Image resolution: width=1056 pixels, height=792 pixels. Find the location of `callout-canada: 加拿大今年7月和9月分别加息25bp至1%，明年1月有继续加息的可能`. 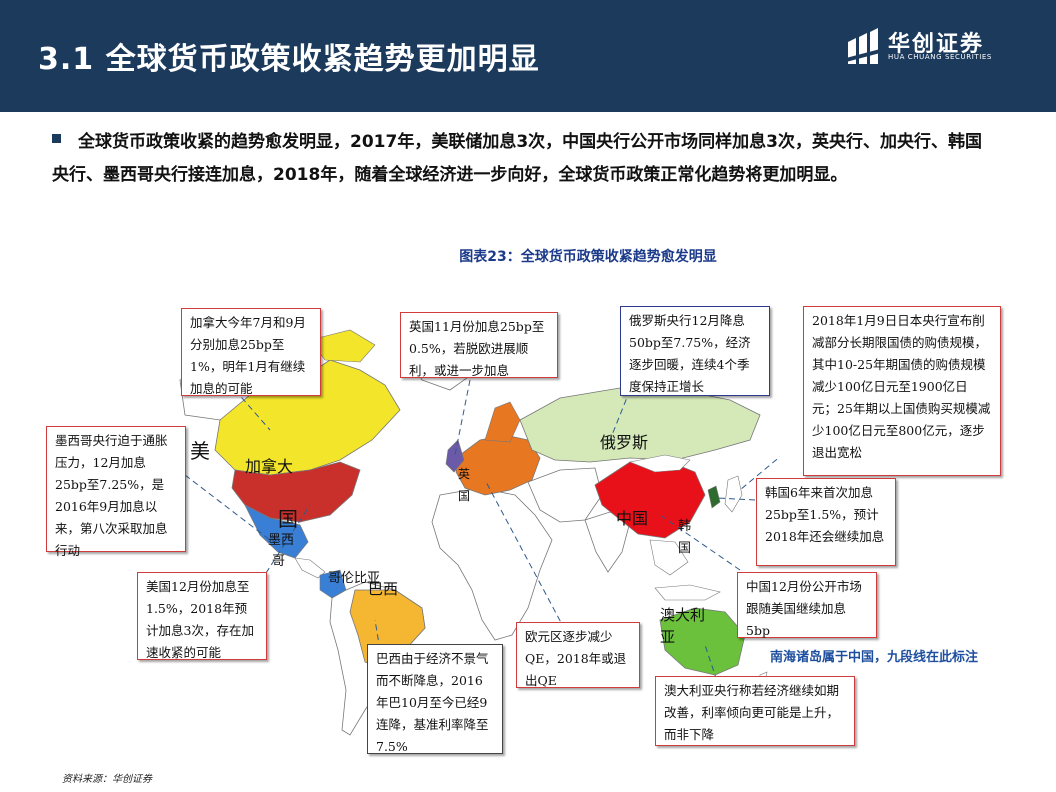

callout-canada: 加拿大今年7月和9月分别加息25bp至1%，明年1月有继续加息的可能 is located at coordinates (251, 352).